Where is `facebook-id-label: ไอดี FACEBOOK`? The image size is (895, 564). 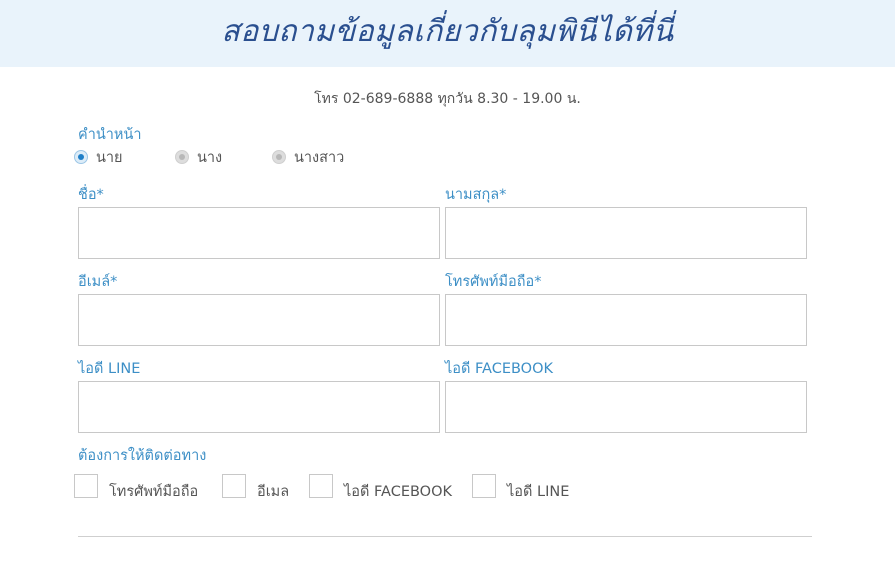 facebook-id-label: ไอดี FACEBOOK is located at coordinates (499, 369).